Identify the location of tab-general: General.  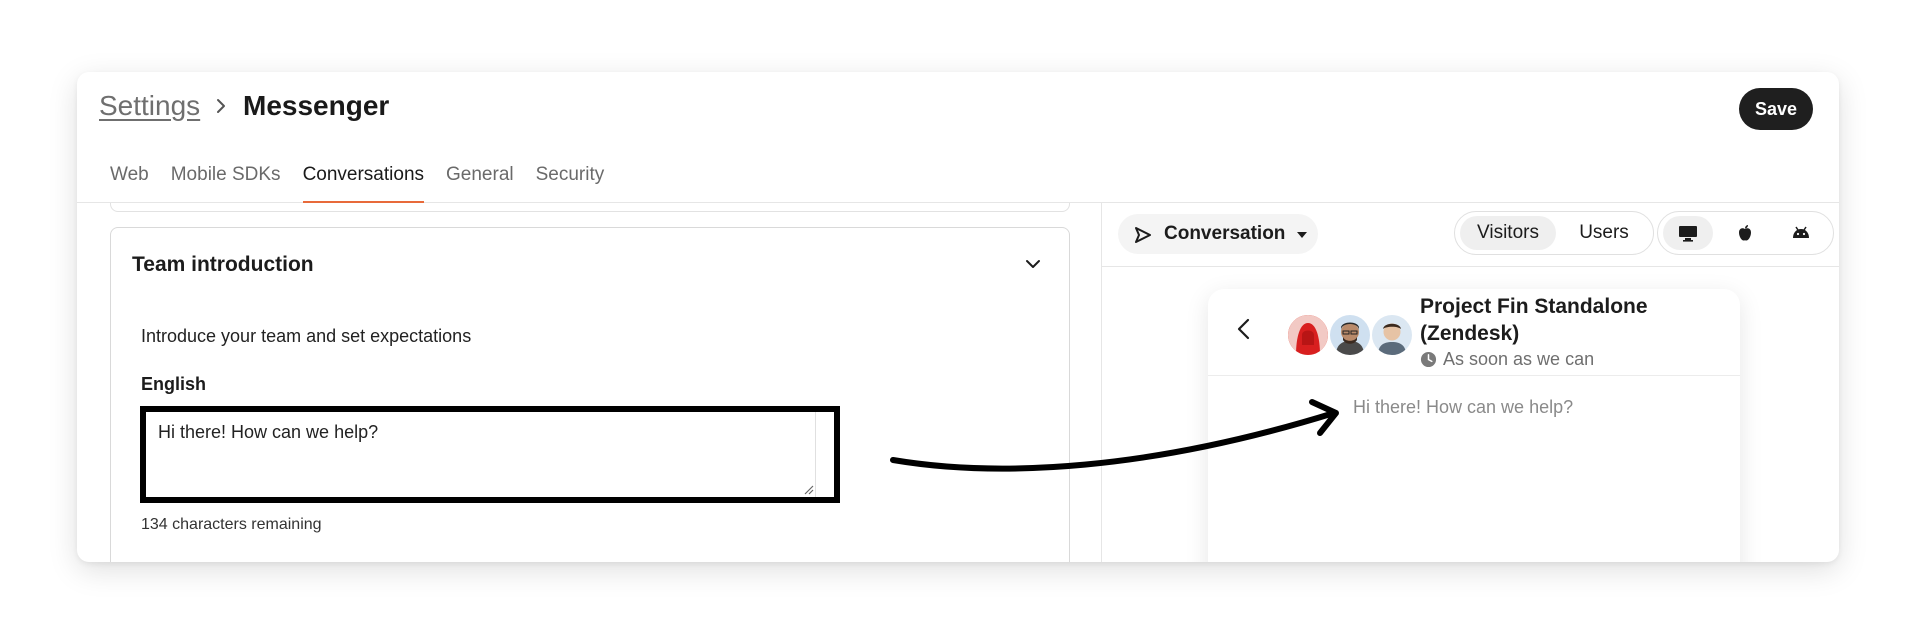
(480, 182).